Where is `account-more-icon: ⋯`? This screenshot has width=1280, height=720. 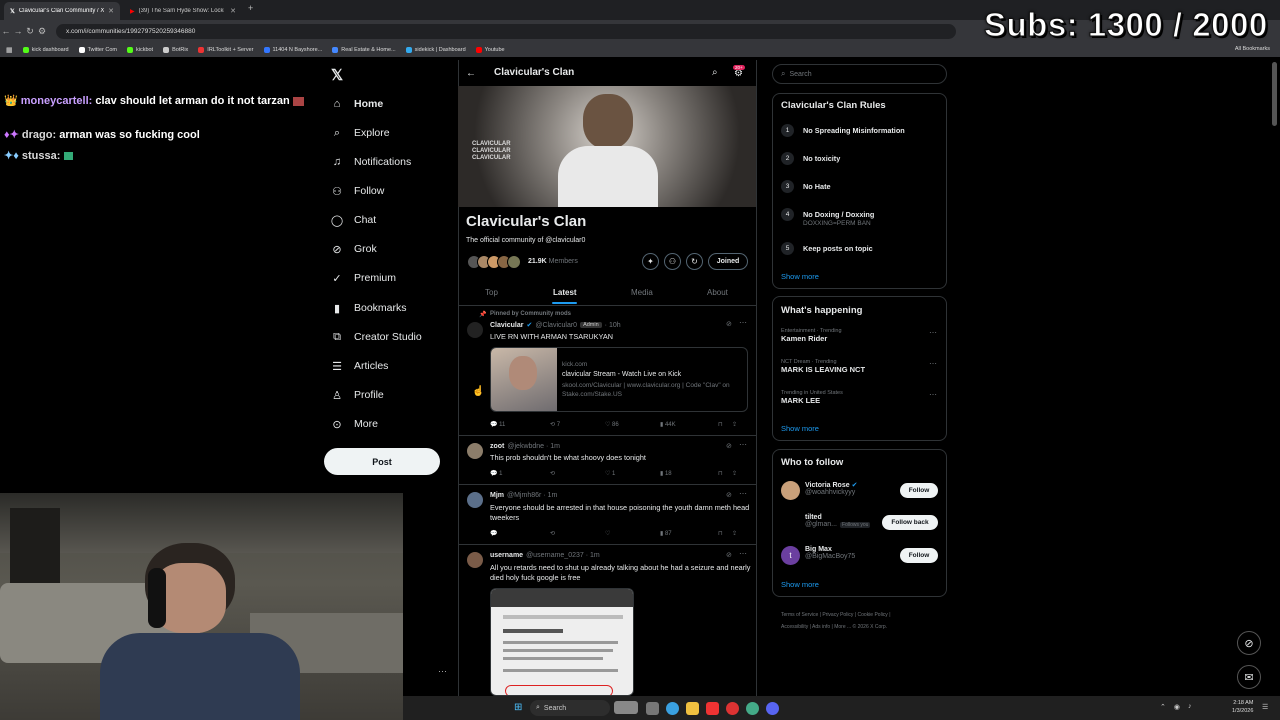
account-more-icon: ⋯ is located at coordinates (442, 671).